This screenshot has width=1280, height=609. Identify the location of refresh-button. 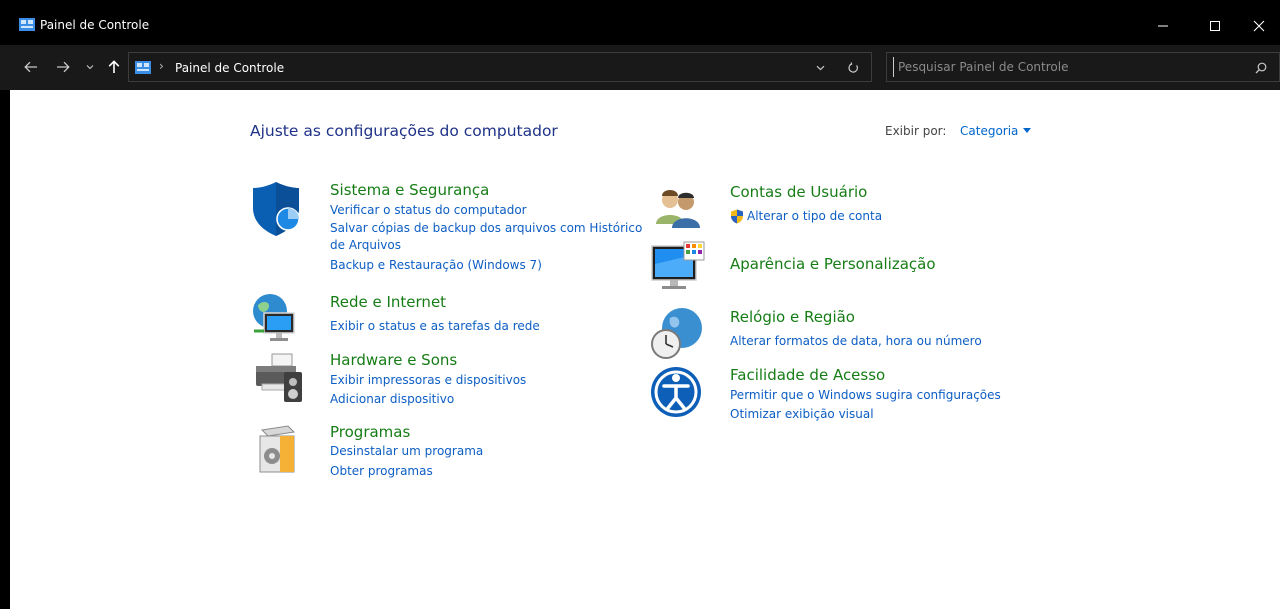
(853, 68).